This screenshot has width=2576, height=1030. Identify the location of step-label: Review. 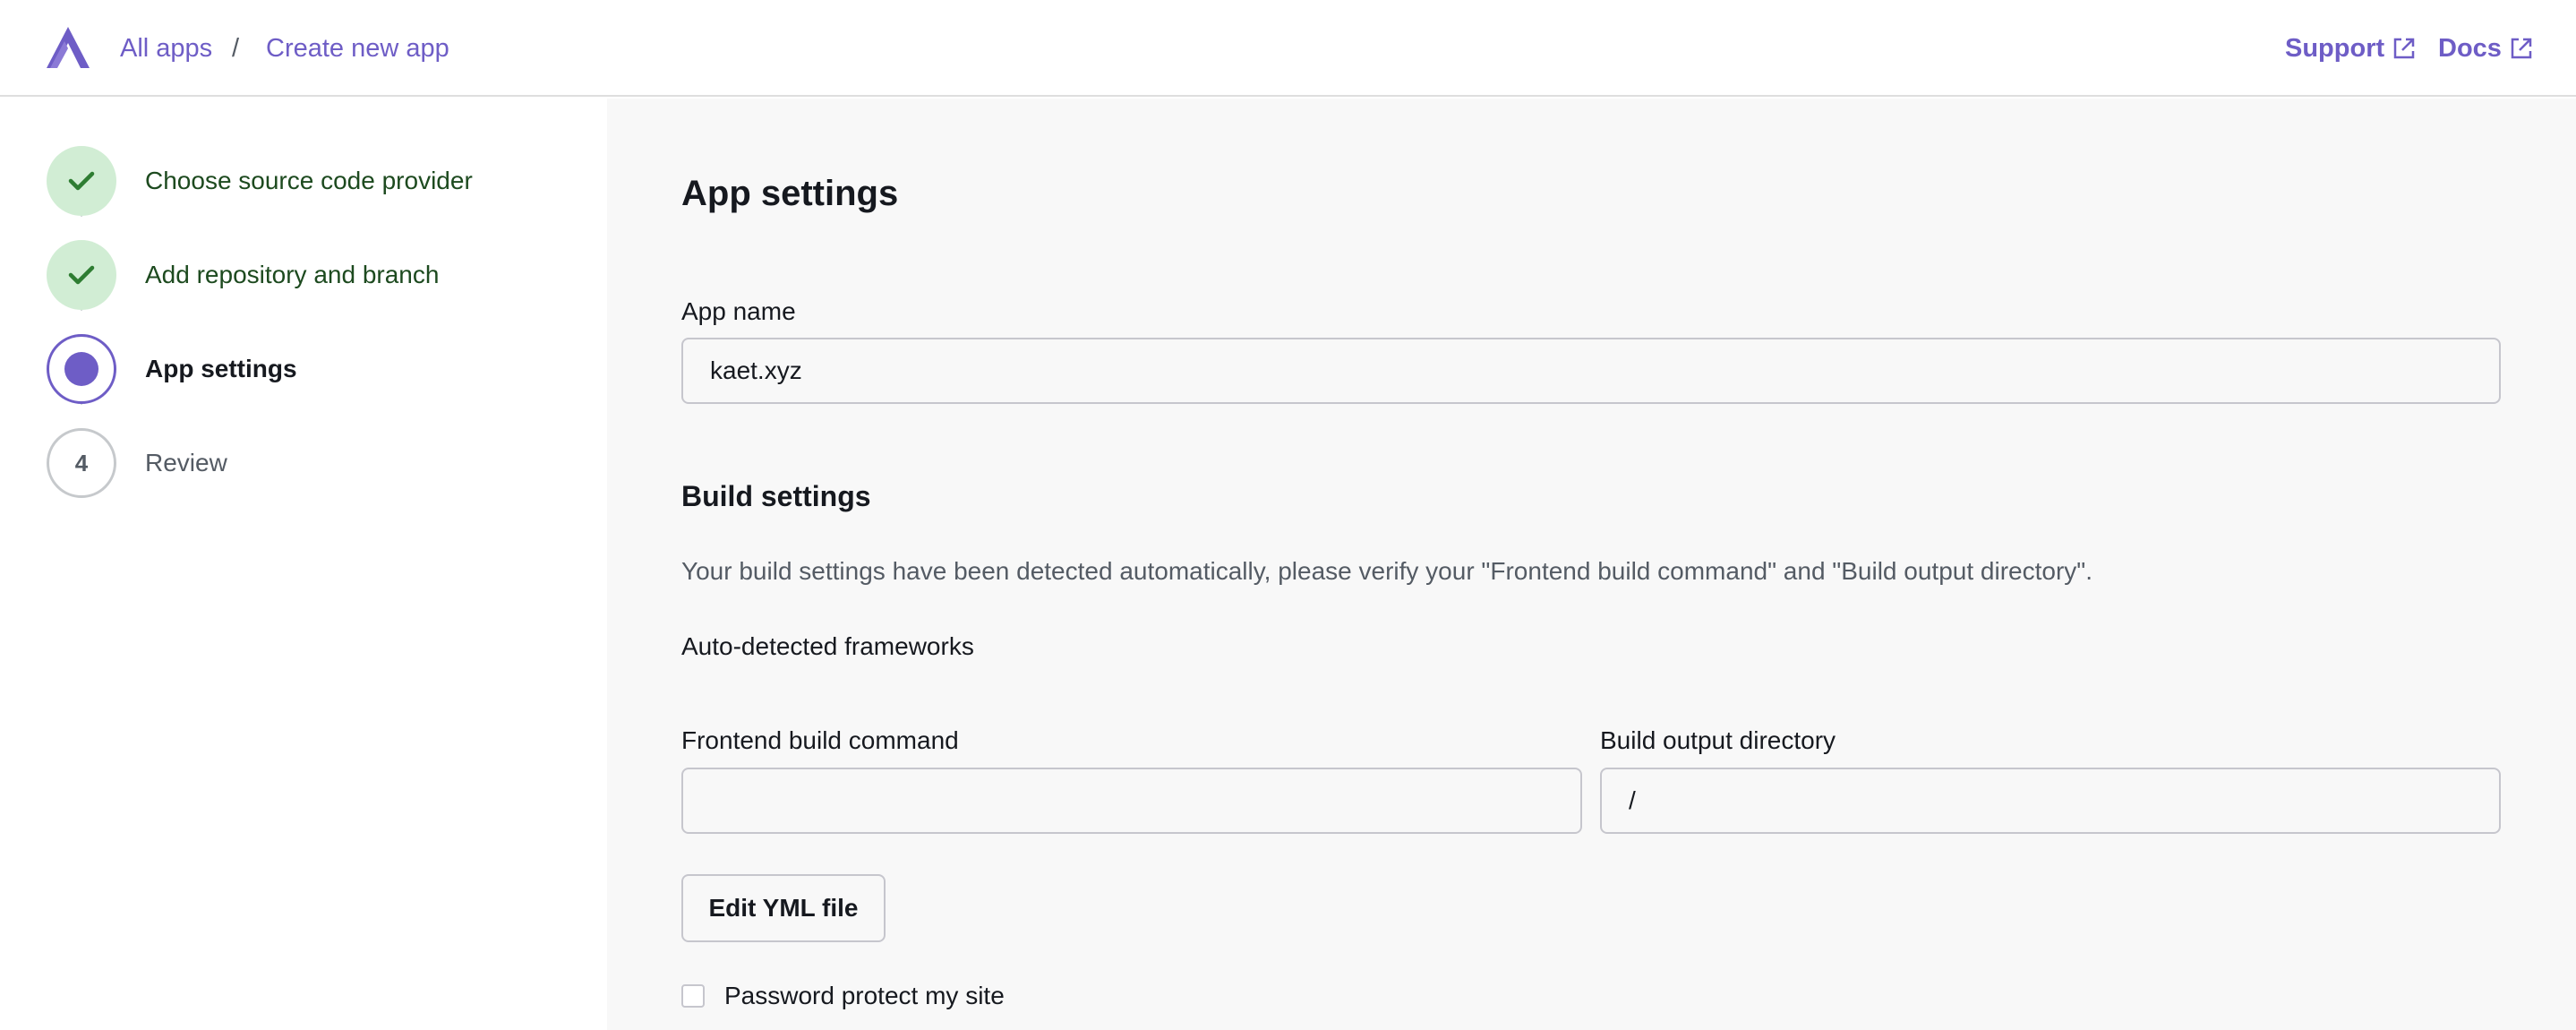
(186, 462).